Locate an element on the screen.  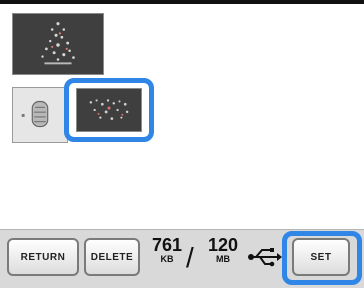
memory-used-value: 761 is located at coordinates (167, 245).